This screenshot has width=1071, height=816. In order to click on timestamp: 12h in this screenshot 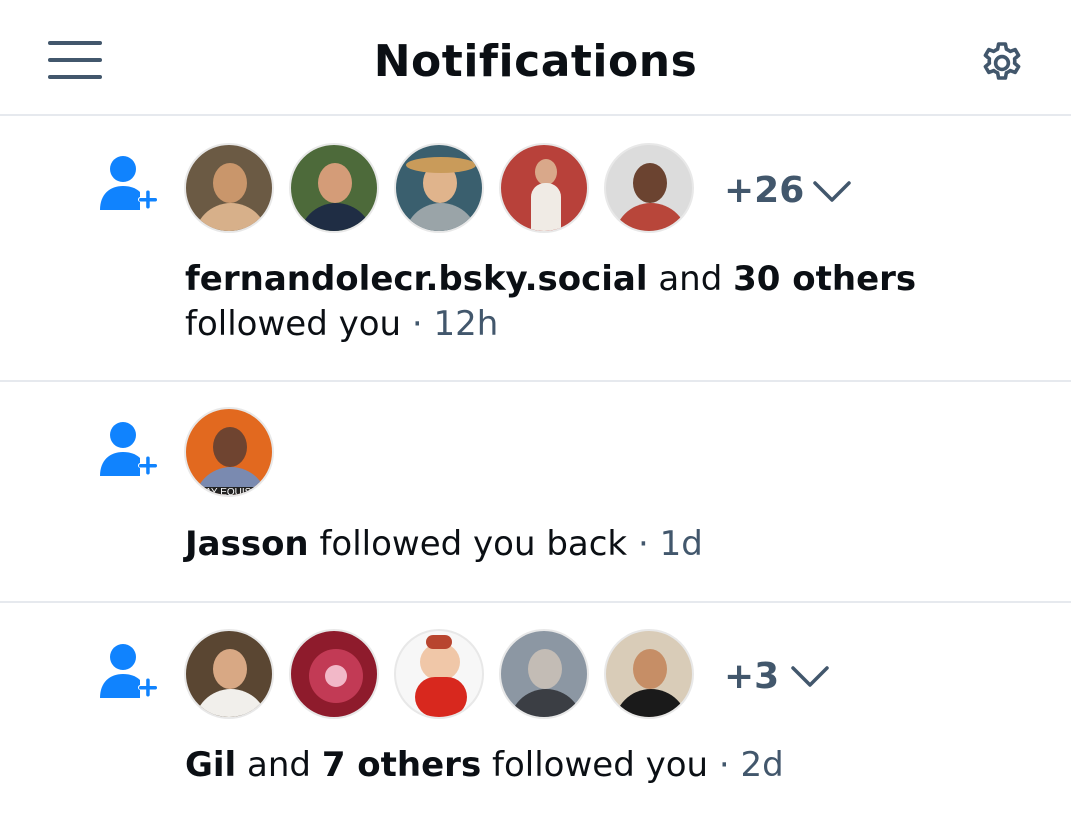, I will do `click(466, 324)`.